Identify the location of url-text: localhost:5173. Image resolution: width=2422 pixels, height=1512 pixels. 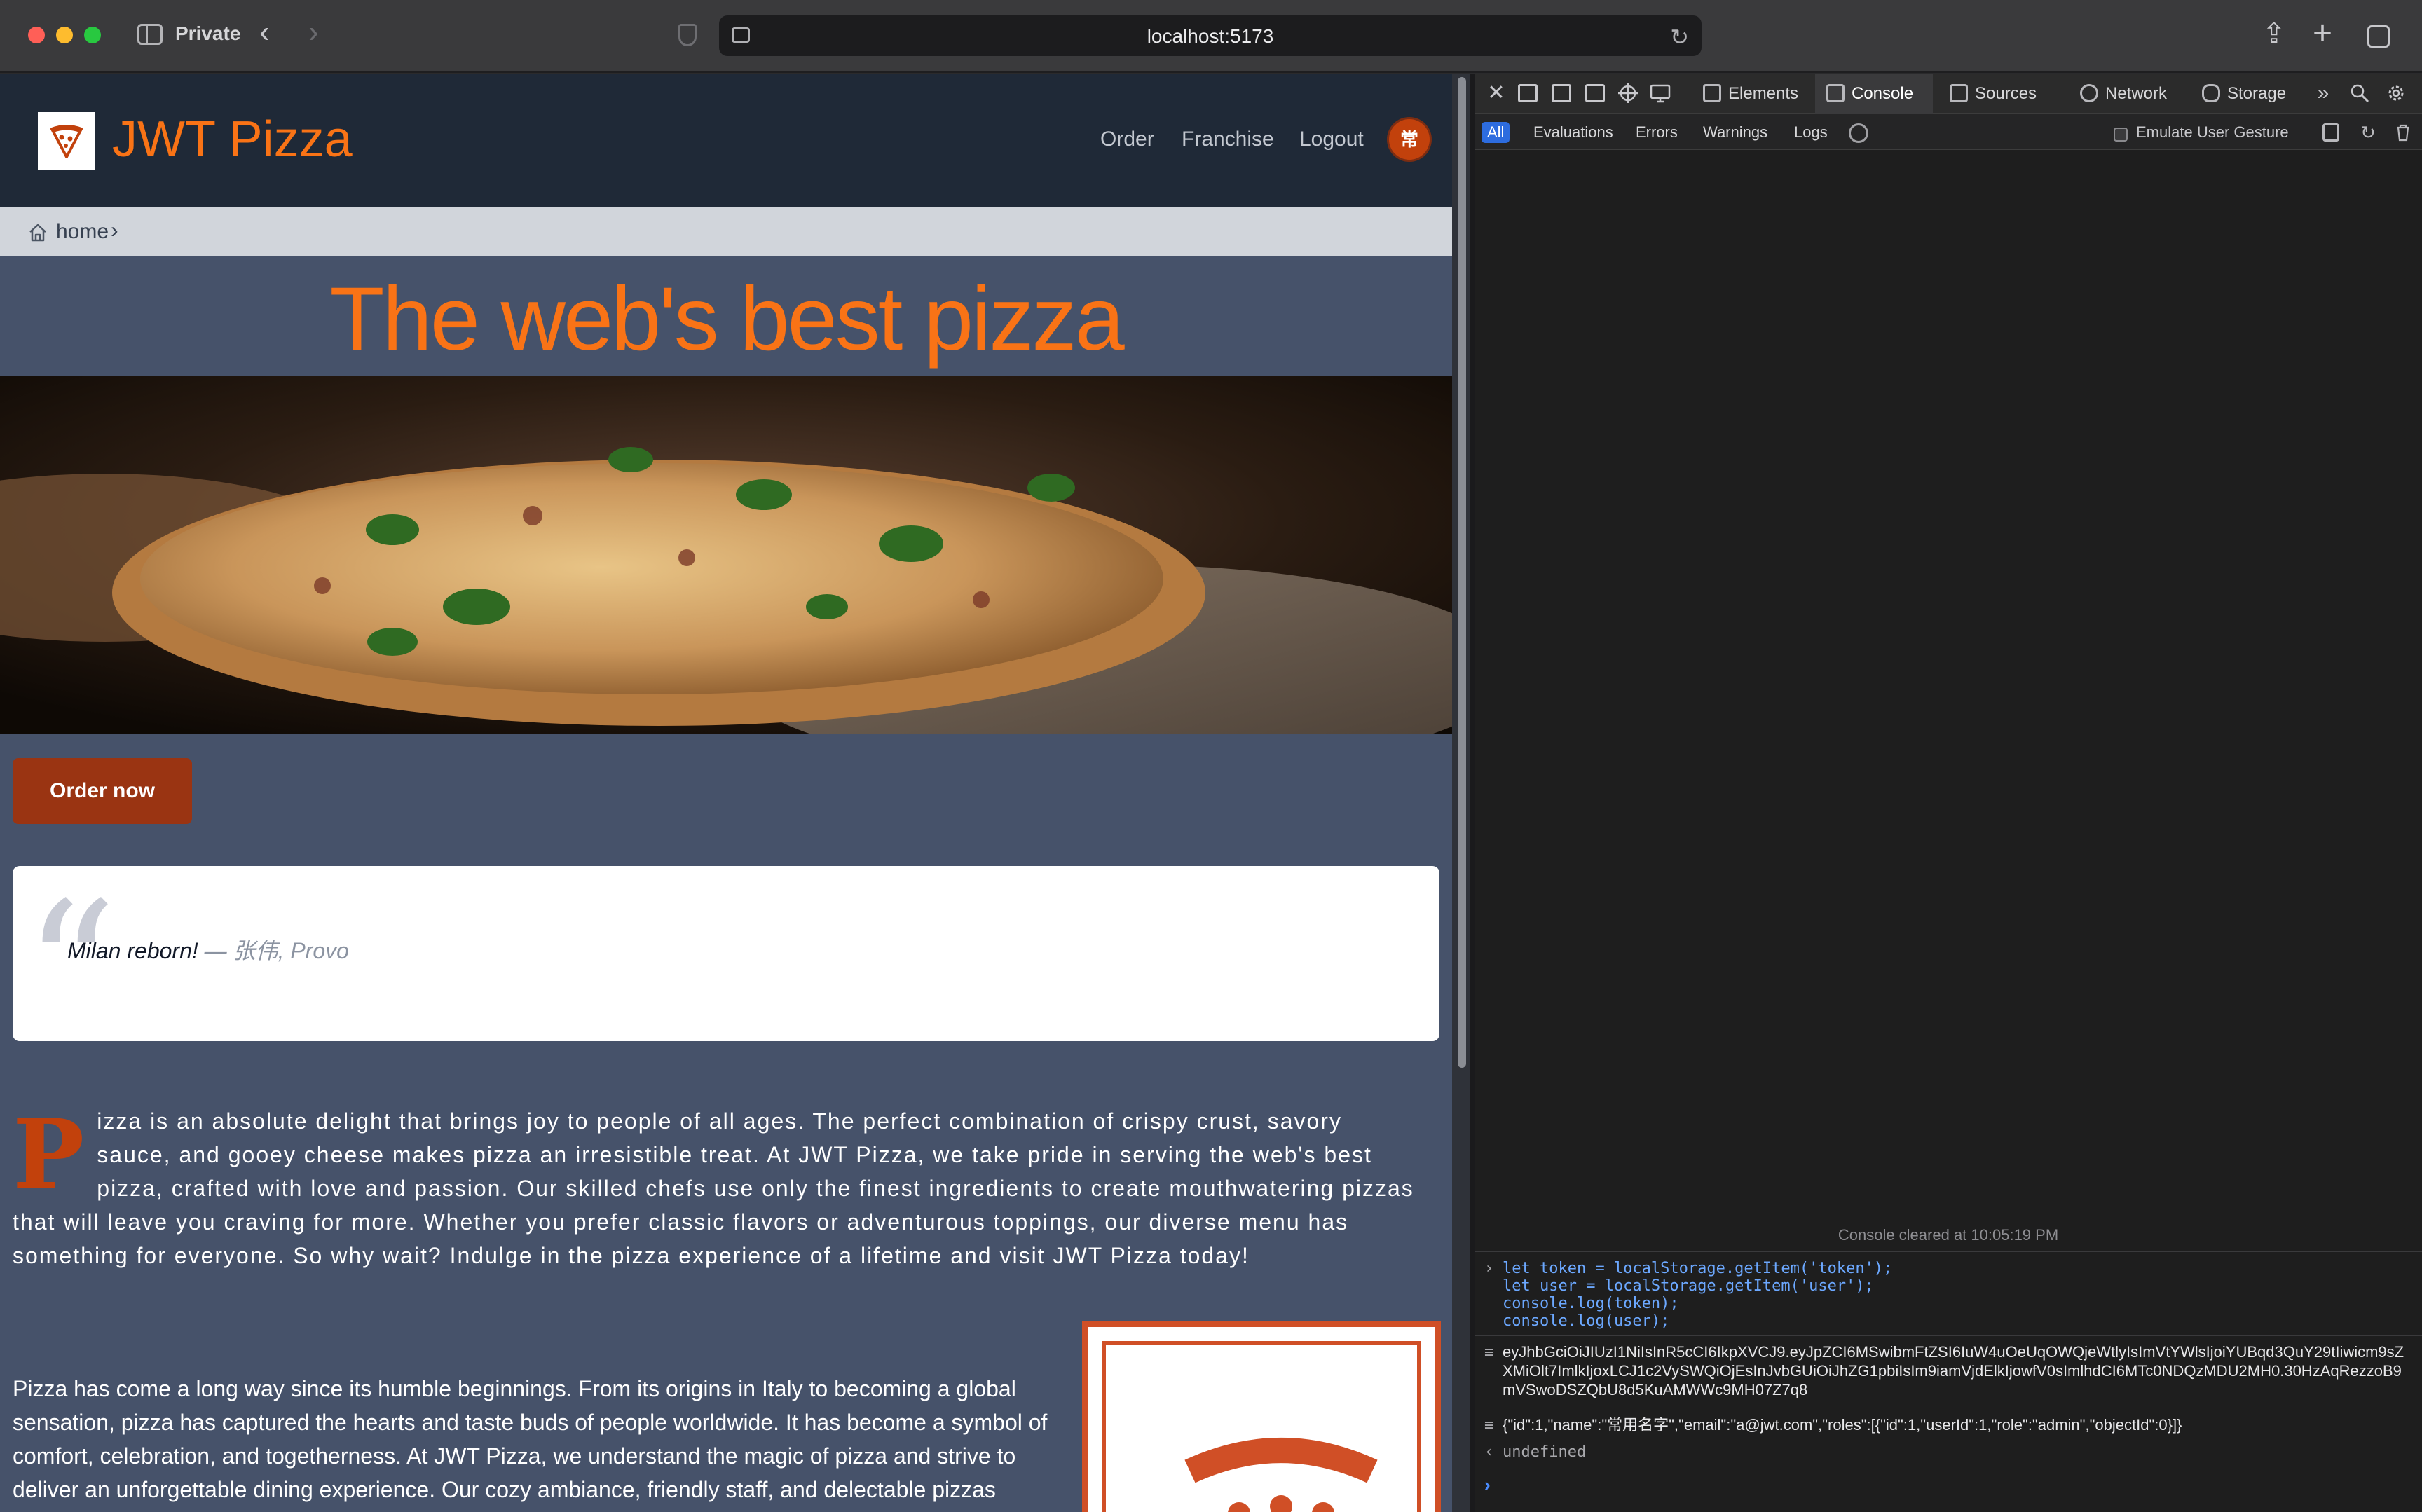
(1211, 36).